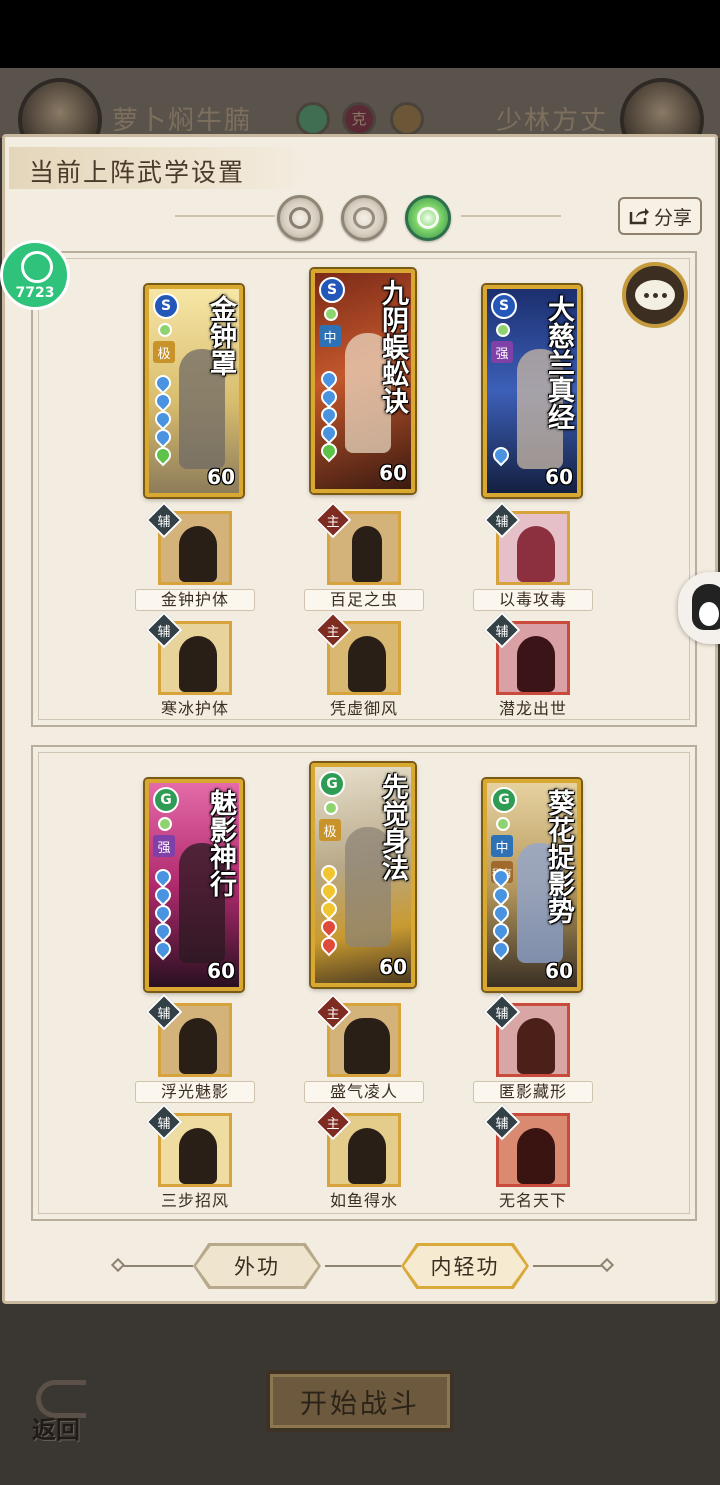 The height and width of the screenshot is (1485, 720). What do you see at coordinates (558, 362) in the screenshot?
I see `card-name: 大慈兰真经` at bounding box center [558, 362].